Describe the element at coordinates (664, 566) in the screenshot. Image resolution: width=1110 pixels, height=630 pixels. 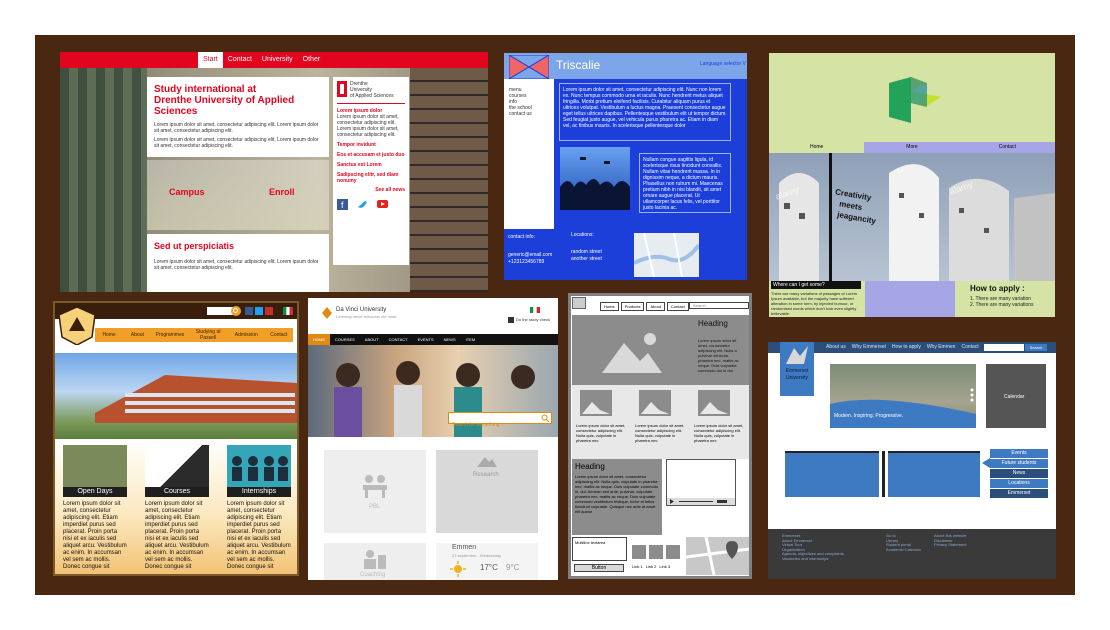
I see `link-3: Link 3` at that location.